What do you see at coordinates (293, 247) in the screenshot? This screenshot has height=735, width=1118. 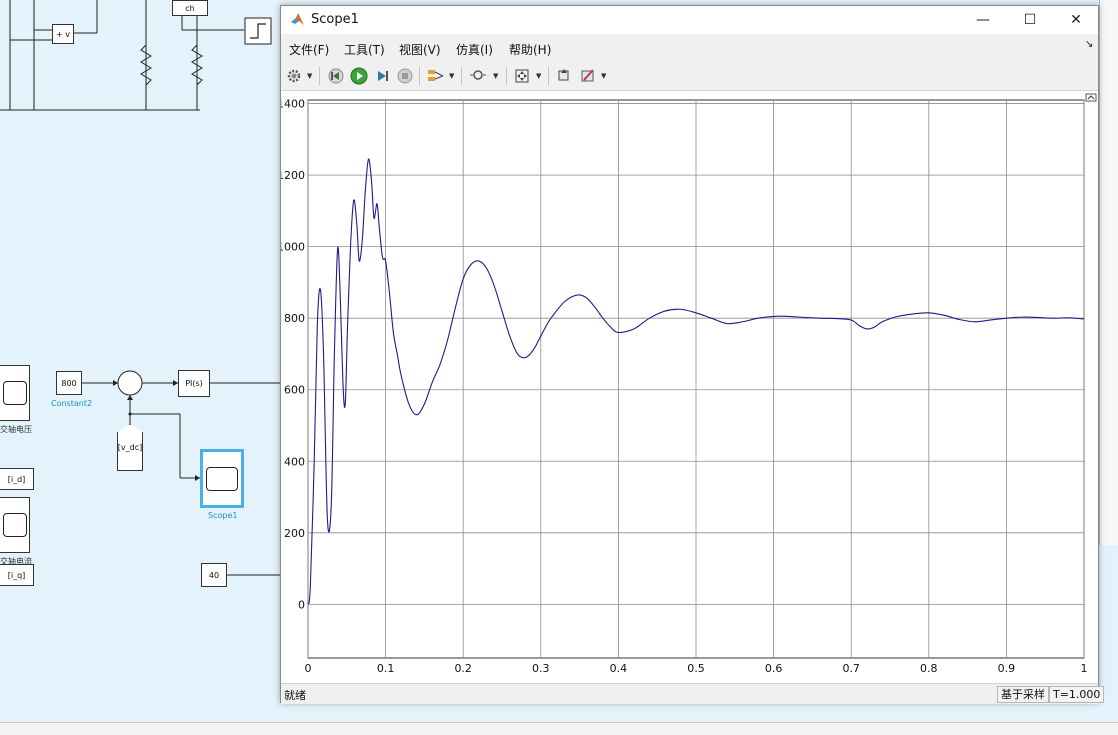 I see `y-tick-label: 1000` at bounding box center [293, 247].